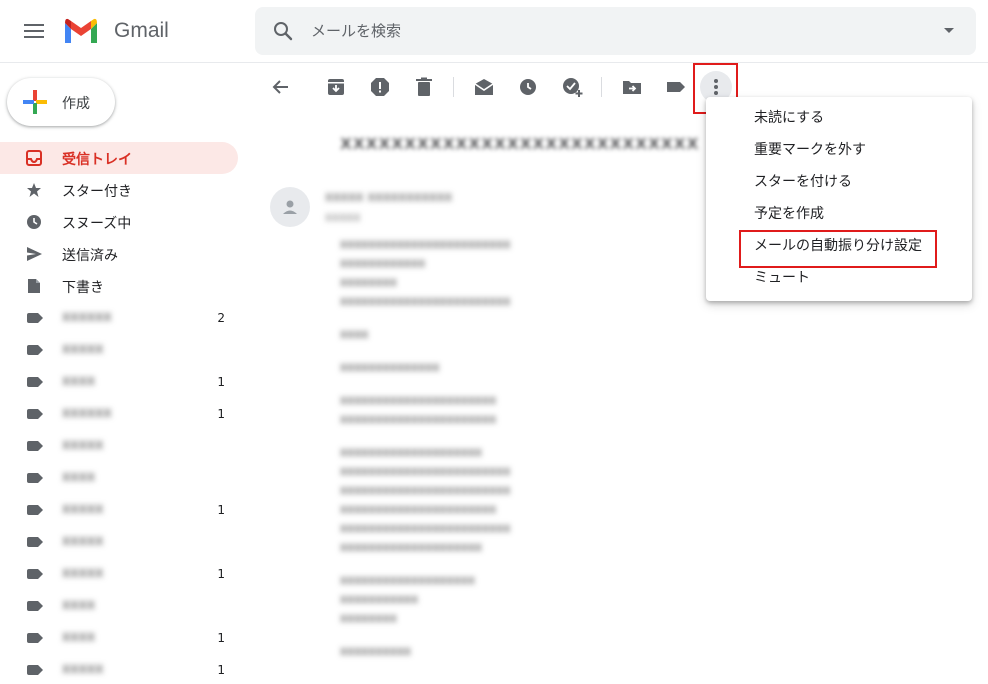  I want to click on sidebar-item-inbox: 受信トレイ, so click(119, 158).